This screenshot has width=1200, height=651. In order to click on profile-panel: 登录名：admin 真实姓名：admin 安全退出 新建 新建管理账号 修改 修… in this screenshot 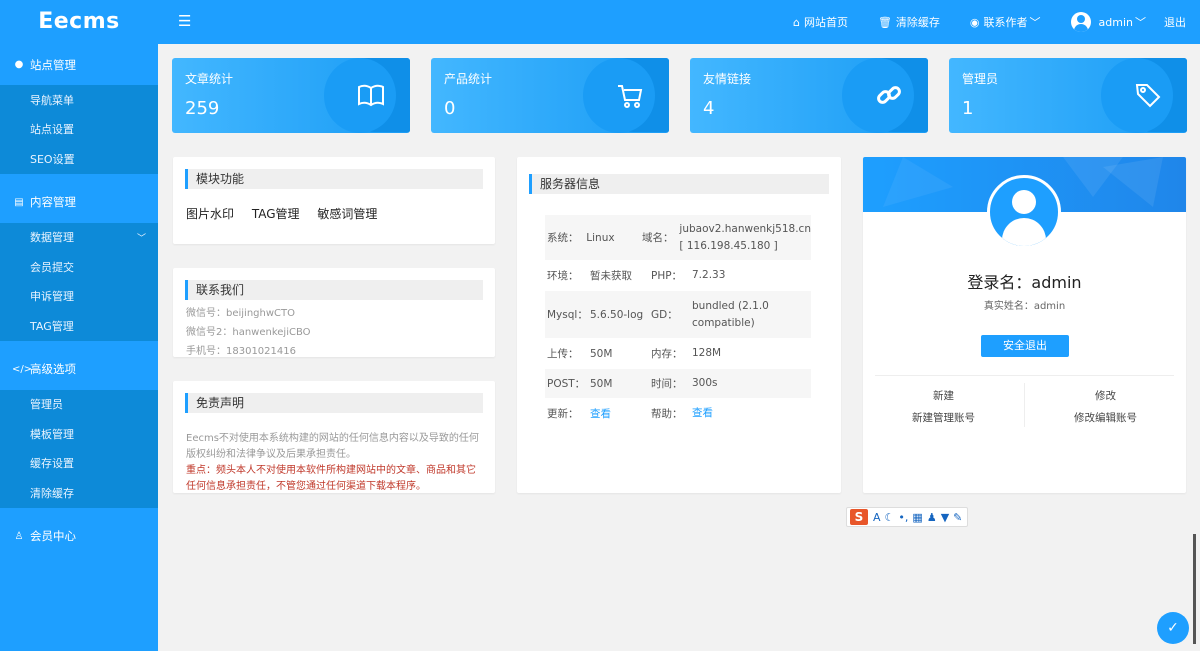, I will do `click(1024, 325)`.